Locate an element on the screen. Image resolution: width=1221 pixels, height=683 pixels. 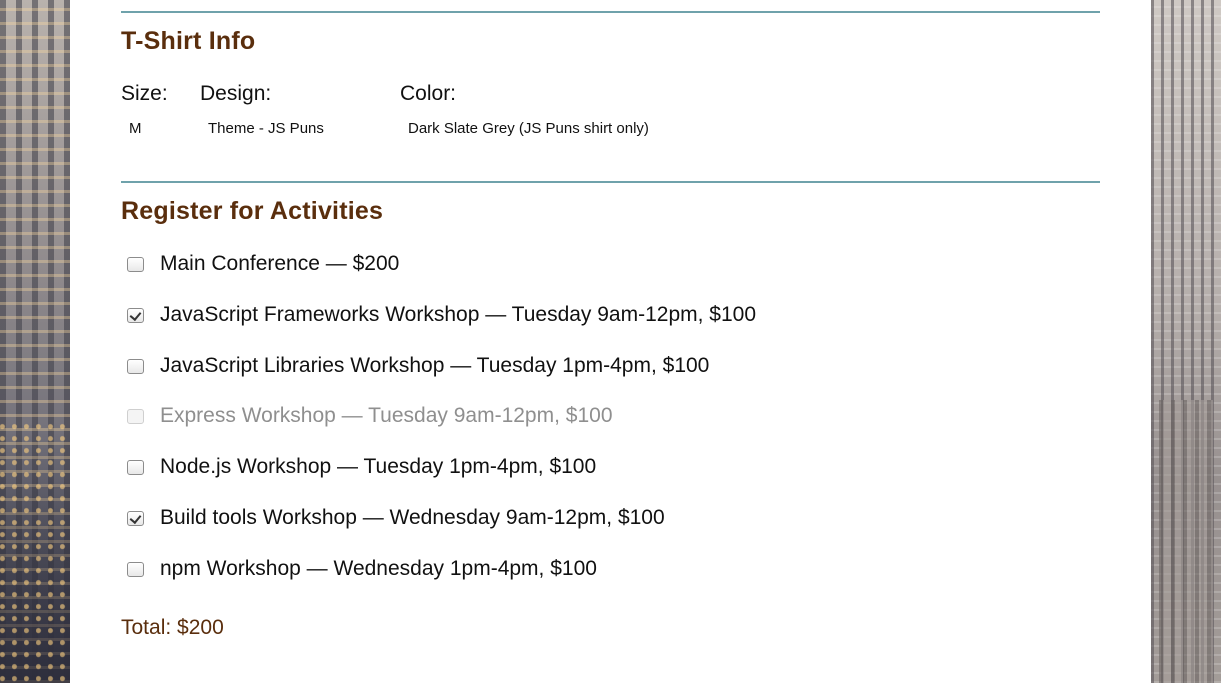
background-city-left is located at coordinates (35, 341).